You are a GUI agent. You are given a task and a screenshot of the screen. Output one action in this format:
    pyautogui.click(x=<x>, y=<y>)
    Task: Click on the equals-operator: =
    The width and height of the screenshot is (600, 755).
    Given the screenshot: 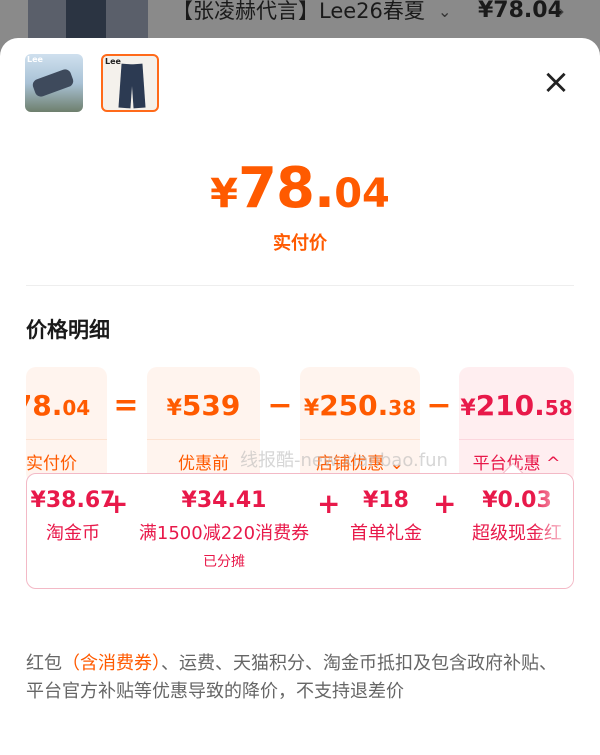 What is the action you would take?
    pyautogui.click(x=126, y=405)
    